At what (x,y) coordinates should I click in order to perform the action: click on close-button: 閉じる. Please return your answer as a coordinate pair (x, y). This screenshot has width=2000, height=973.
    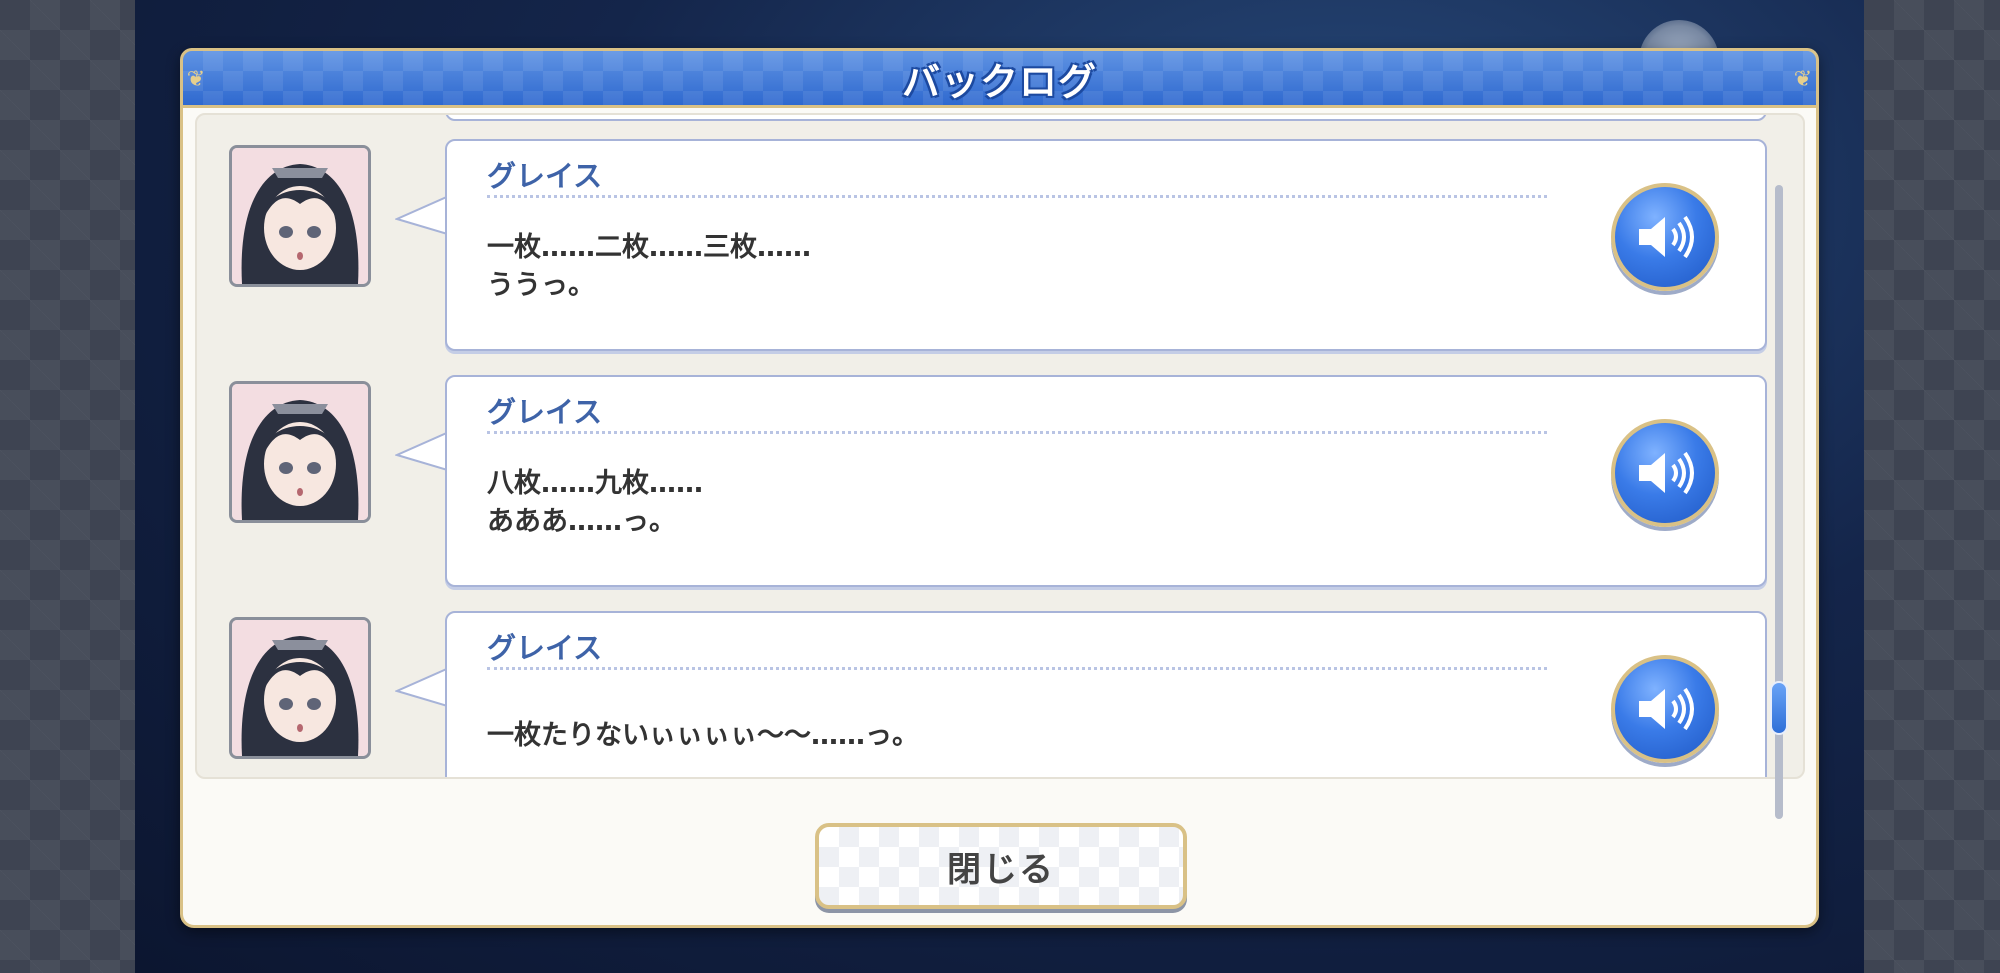
    Looking at the image, I should click on (1001, 866).